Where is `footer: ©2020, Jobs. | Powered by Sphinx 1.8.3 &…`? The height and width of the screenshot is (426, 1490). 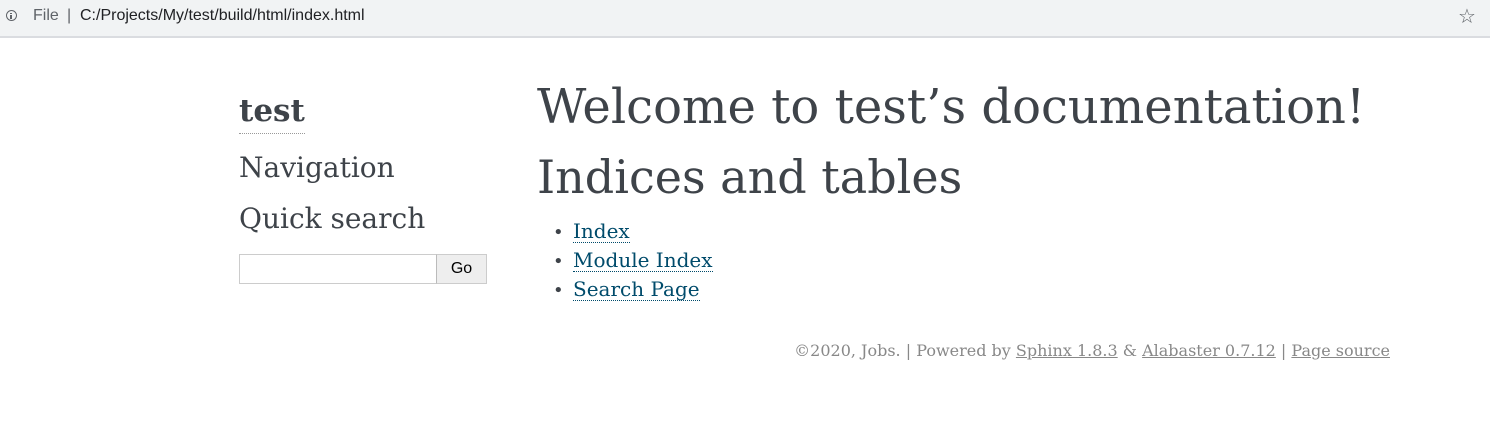 footer: ©2020, Jobs. | Powered by Sphinx 1.8.3 &… is located at coordinates (1092, 351).